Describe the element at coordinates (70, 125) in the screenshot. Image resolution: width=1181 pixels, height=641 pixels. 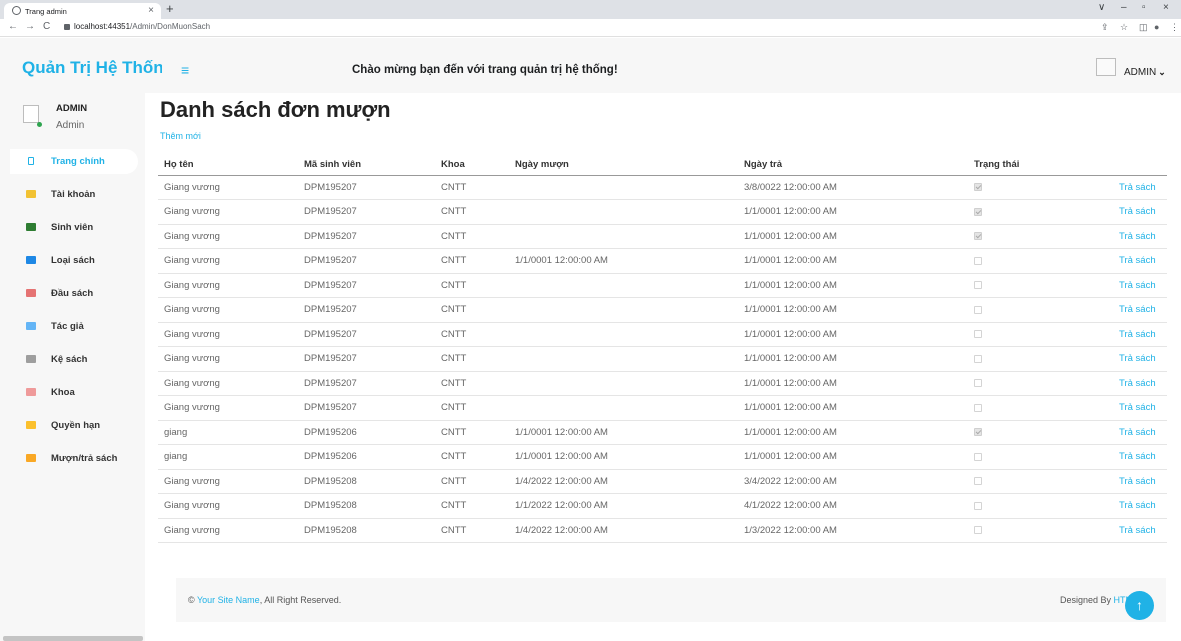
I see `profile-role: Admin` at that location.